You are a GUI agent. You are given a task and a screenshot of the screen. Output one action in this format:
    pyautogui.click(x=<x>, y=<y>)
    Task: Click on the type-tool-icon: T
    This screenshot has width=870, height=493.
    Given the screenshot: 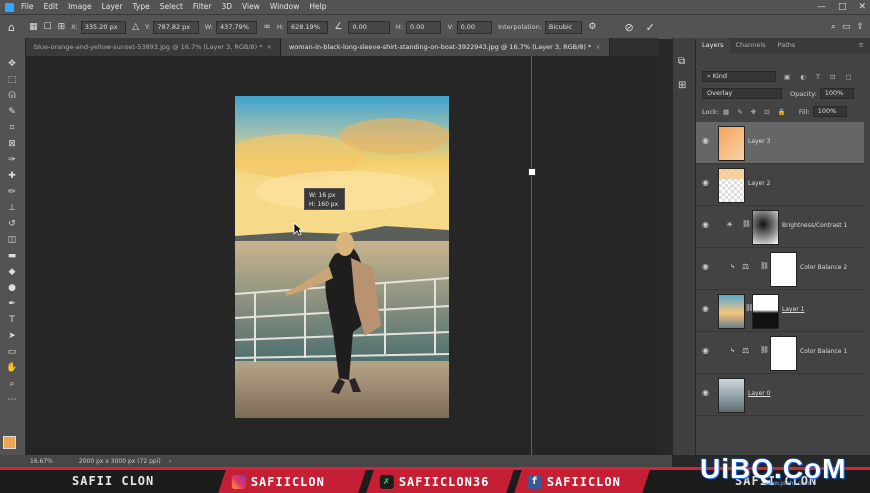 What is the action you would take?
    pyautogui.click(x=12, y=320)
    